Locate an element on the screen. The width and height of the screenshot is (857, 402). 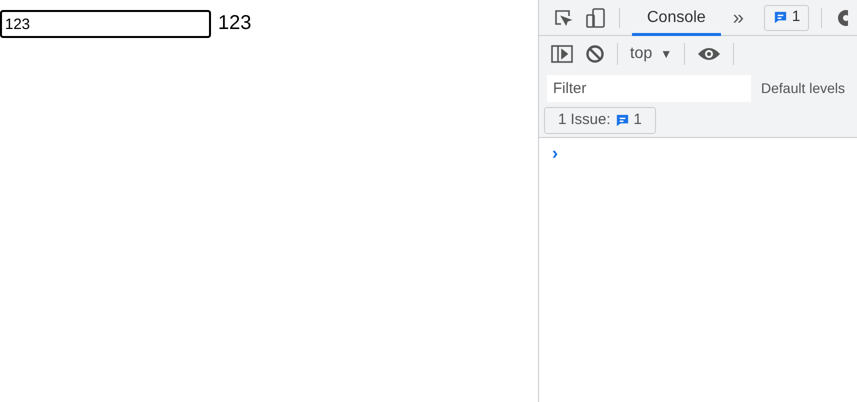
filter-field: Filter is located at coordinates (649, 88).